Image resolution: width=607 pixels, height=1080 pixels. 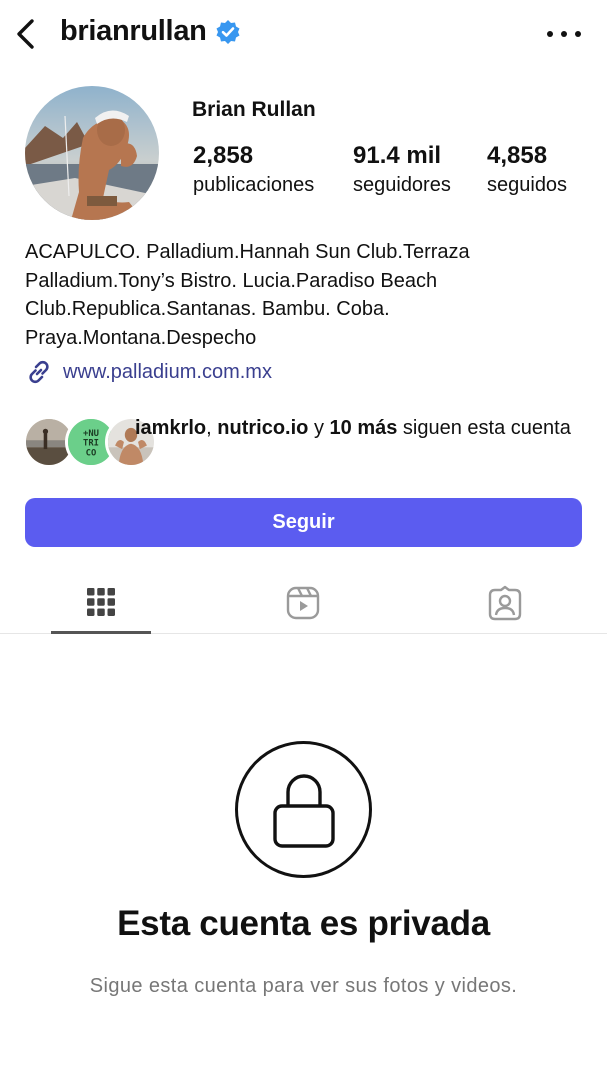 What do you see at coordinates (133, 31) in the screenshot?
I see `profile-username: brianrullan` at bounding box center [133, 31].